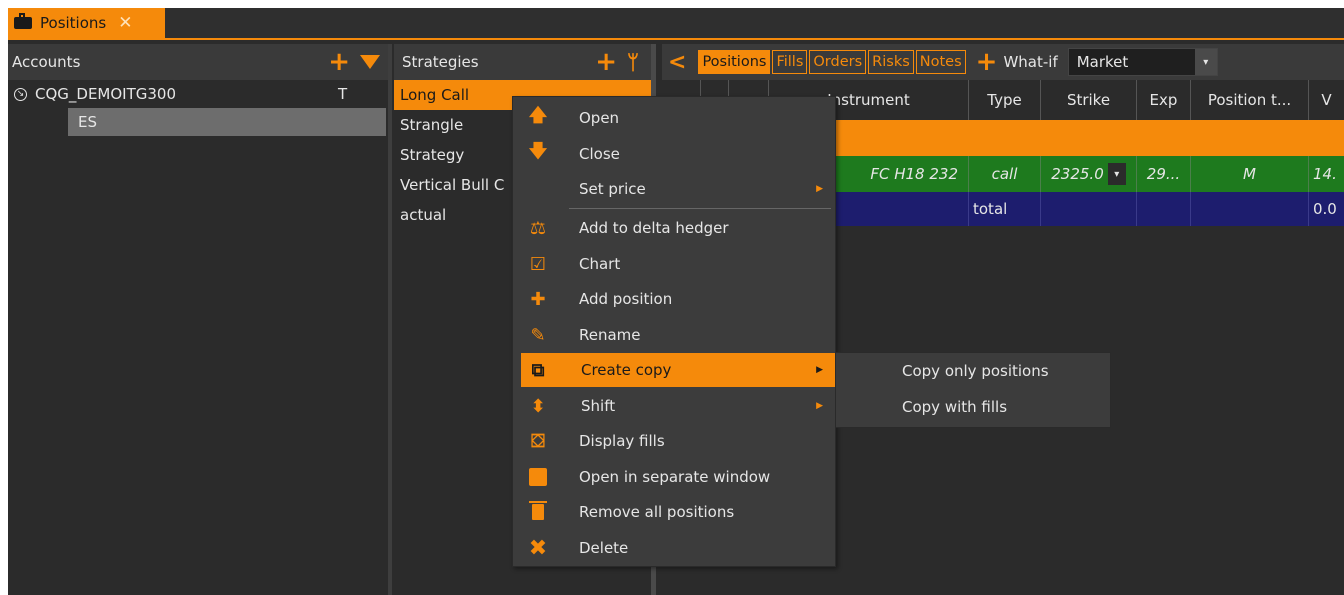 The width and height of the screenshot is (1344, 595). I want to click on tab-label: Positions, so click(73, 23).